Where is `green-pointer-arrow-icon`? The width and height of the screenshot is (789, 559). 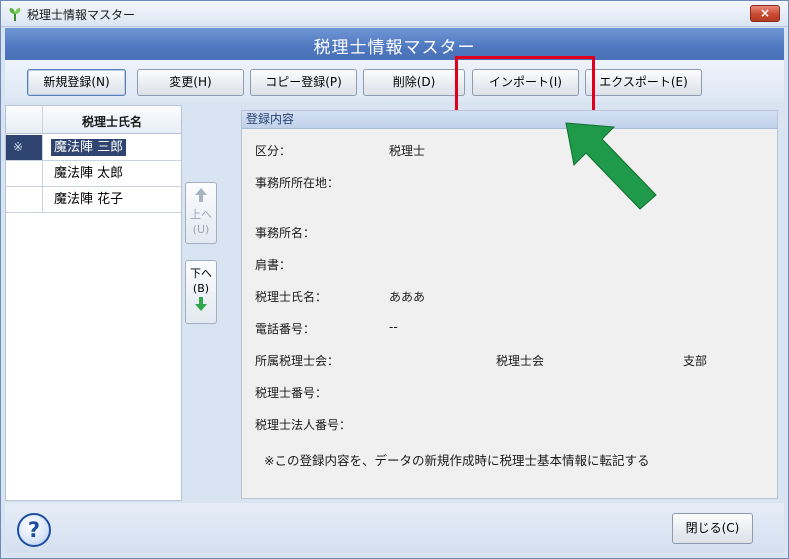
green-pointer-arrow-icon is located at coordinates (611, 166).